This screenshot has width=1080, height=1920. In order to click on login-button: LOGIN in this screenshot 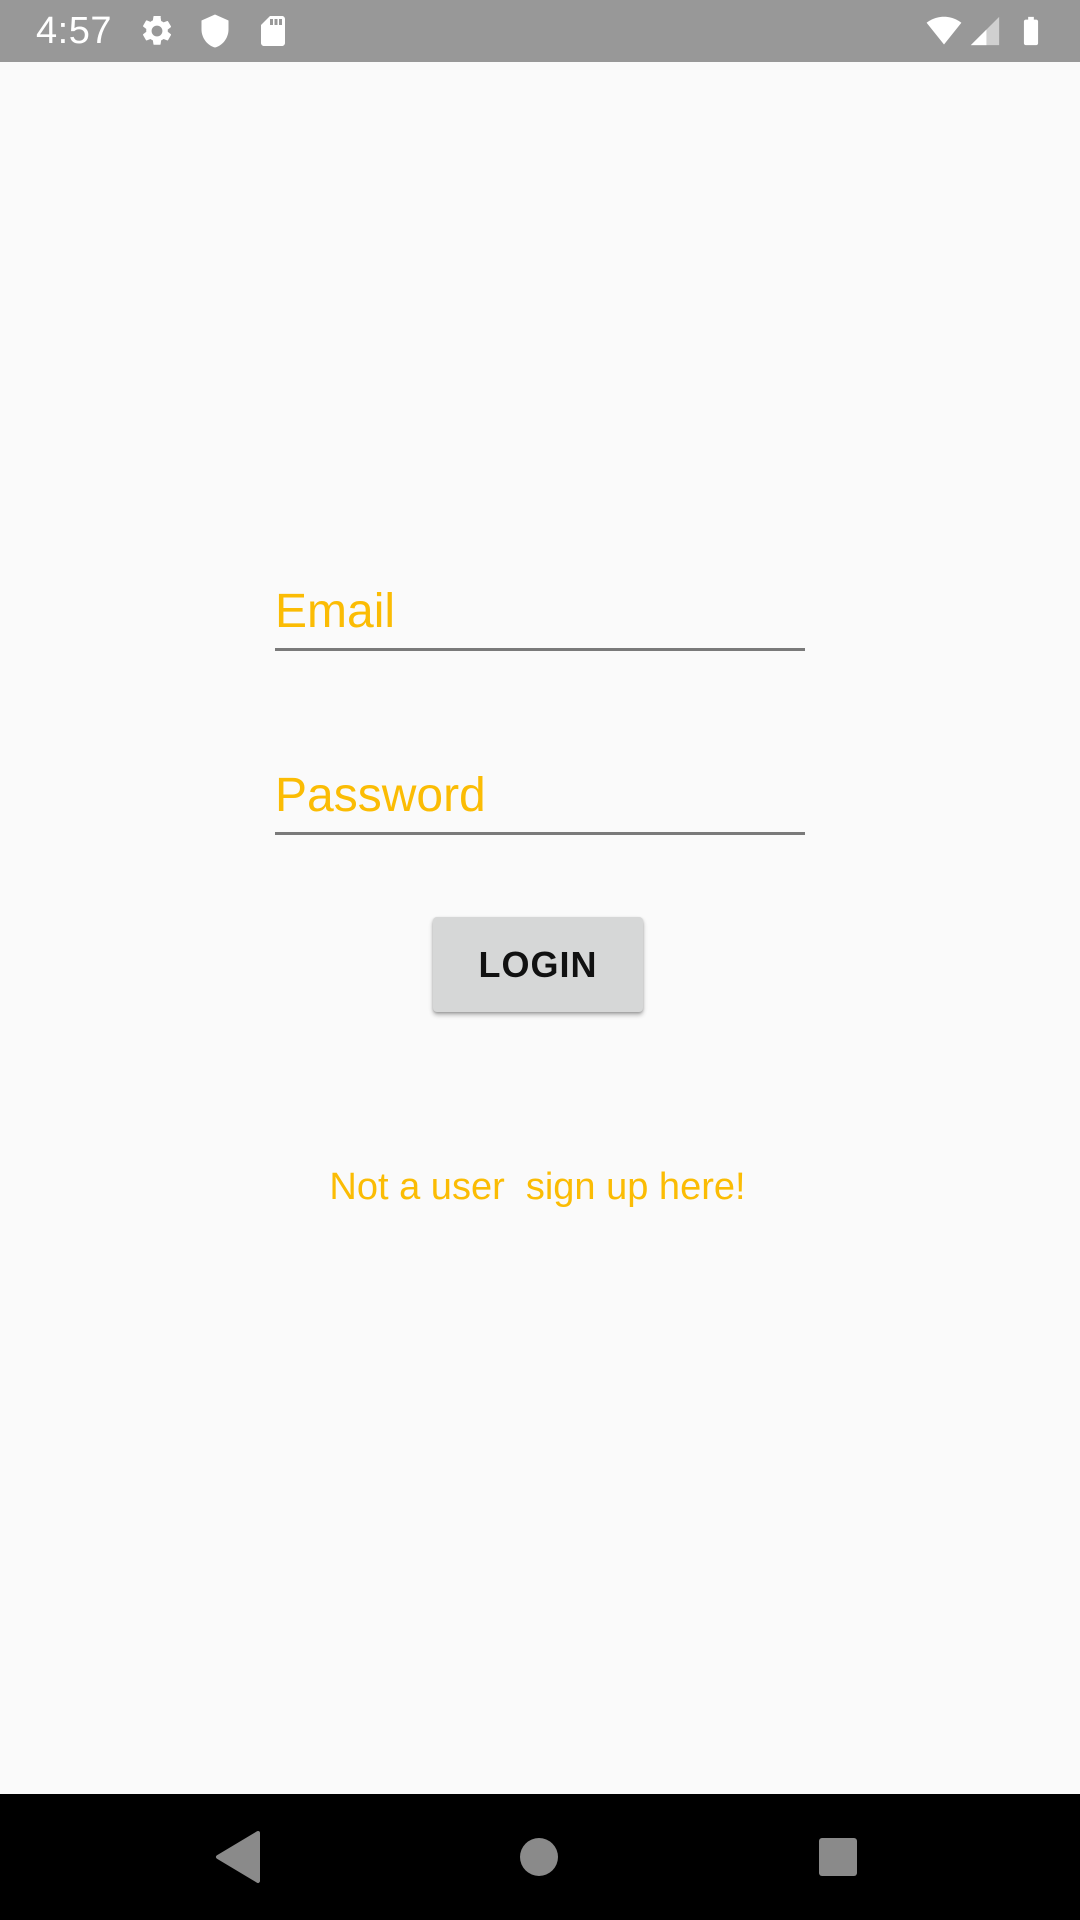, I will do `click(538, 964)`.